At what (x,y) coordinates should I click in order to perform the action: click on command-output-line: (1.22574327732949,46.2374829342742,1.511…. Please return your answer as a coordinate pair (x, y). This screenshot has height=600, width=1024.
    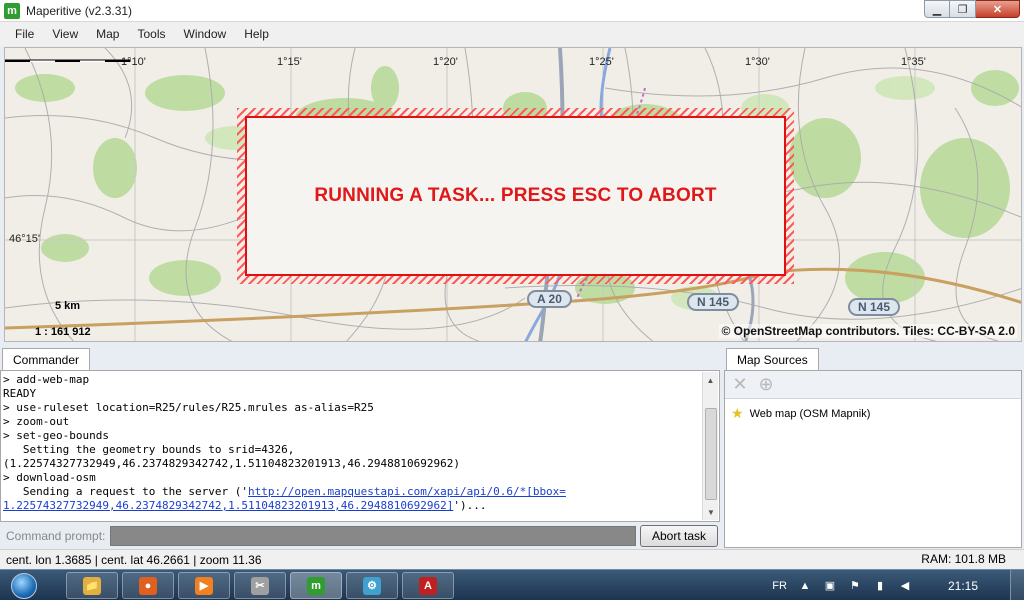
    Looking at the image, I should click on (353, 464).